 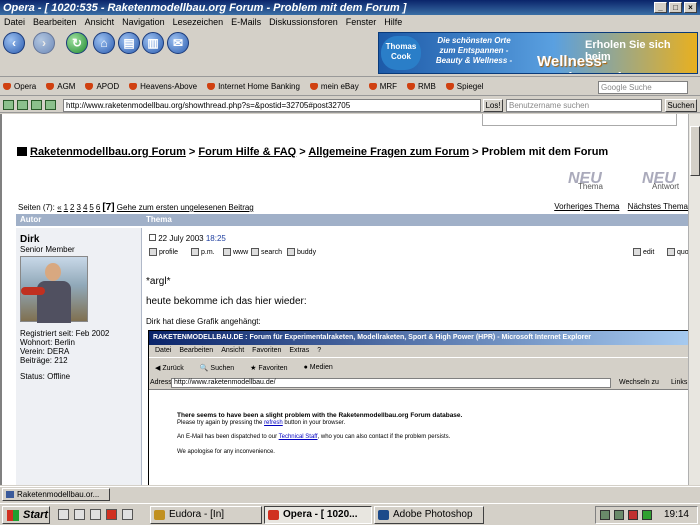 I want to click on edit-label: edit, so click(x=649, y=252).